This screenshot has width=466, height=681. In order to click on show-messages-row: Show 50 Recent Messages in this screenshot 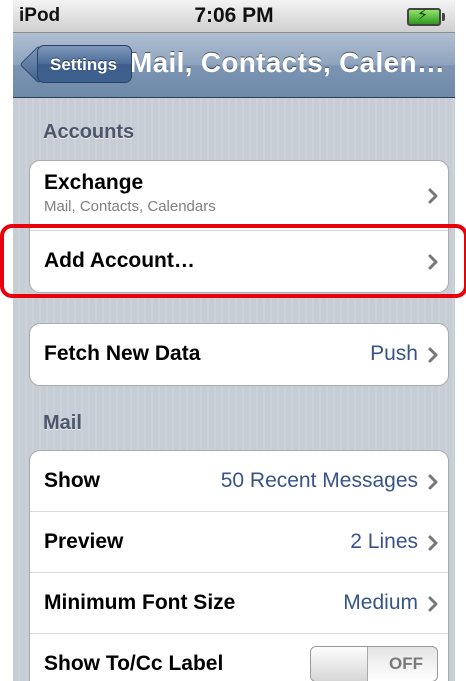, I will do `click(239, 481)`.